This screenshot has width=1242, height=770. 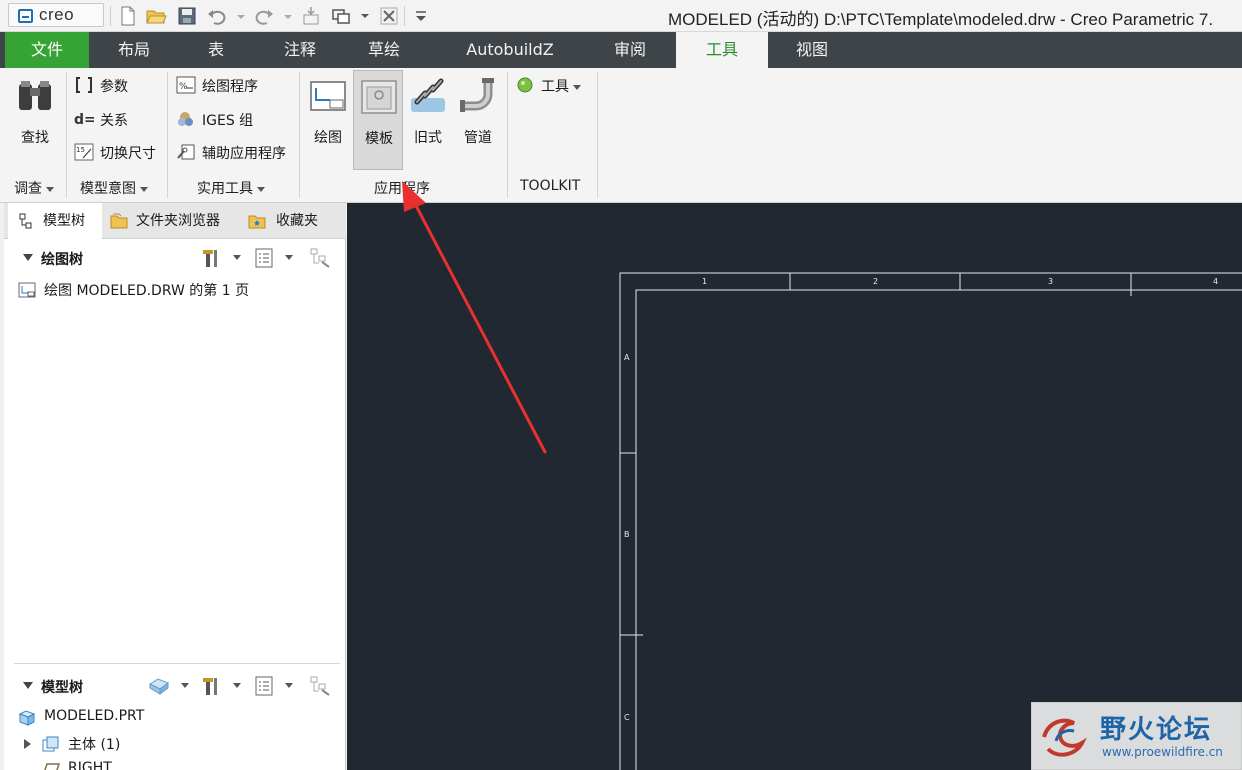 I want to click on drawing-sheet-label: 绘图 MODELED.DRW 的第 1 页, so click(x=147, y=291).